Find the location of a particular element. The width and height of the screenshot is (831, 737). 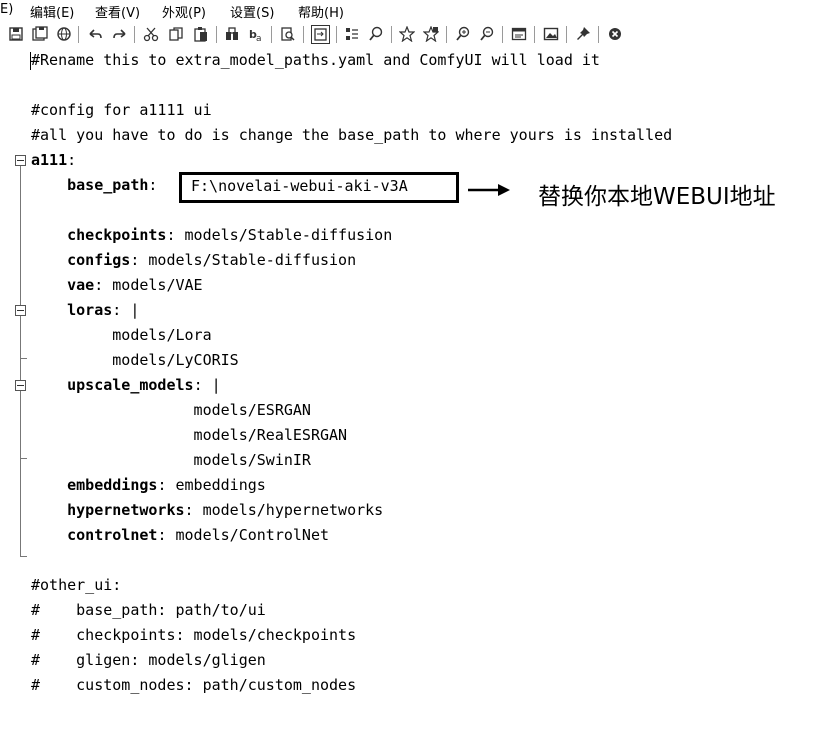

yaml-key: checkpoints is located at coordinates (117, 235).